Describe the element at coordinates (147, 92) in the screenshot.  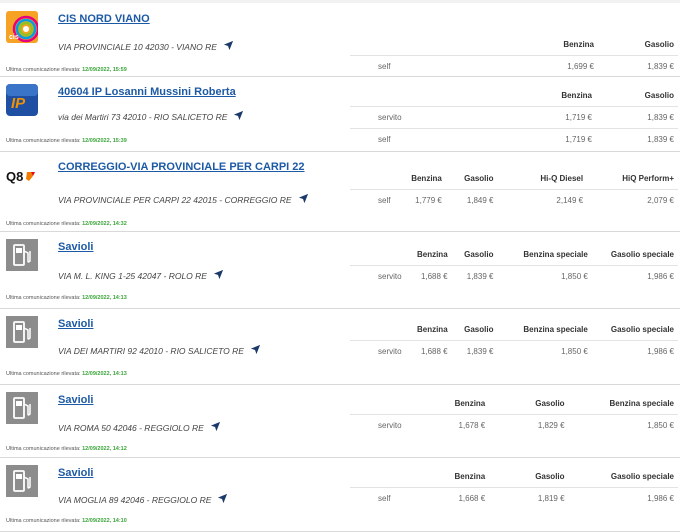
I see `station-name-link: 40604 IP Losanni Mussini Roberta` at that location.